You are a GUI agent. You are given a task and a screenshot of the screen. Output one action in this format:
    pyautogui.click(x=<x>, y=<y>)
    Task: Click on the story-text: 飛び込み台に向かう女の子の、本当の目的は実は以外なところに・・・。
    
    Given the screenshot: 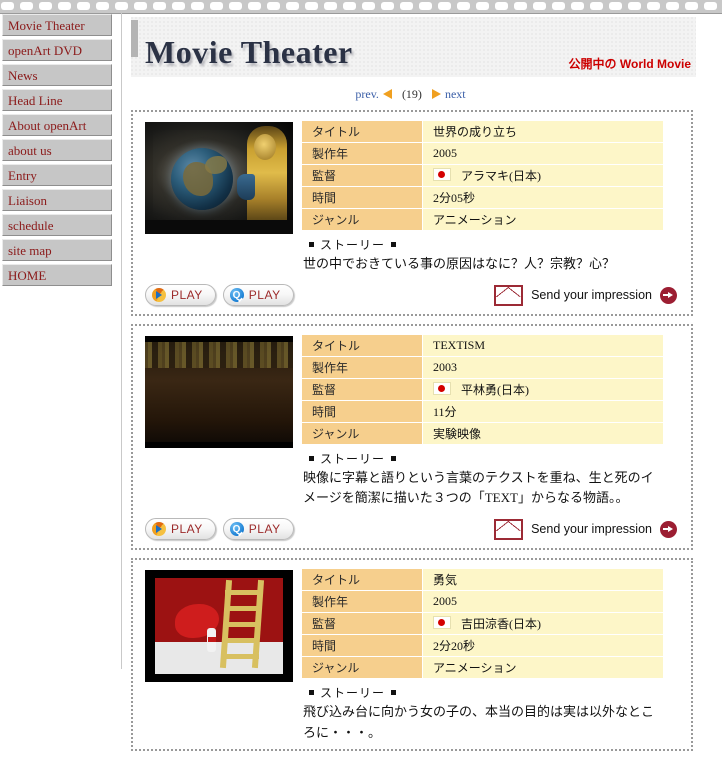 What is the action you would take?
    pyautogui.click(x=479, y=722)
    